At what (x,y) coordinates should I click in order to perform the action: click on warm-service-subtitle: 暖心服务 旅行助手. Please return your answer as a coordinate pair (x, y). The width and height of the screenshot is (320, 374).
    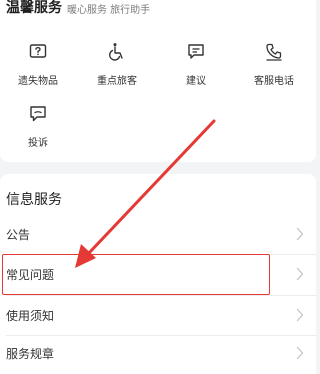
    Looking at the image, I should click on (109, 10).